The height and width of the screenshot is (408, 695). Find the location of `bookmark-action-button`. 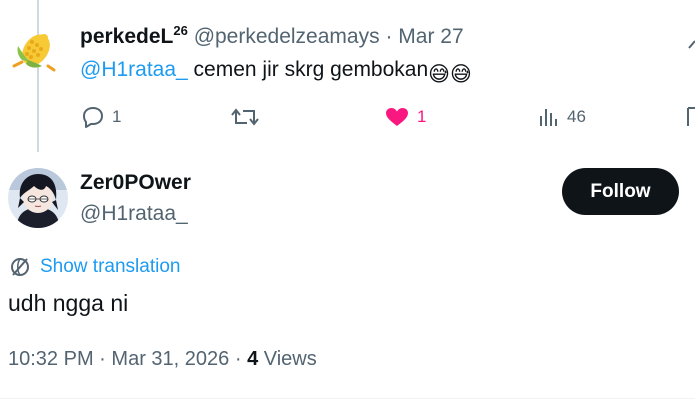

bookmark-action-button is located at coordinates (690, 117).